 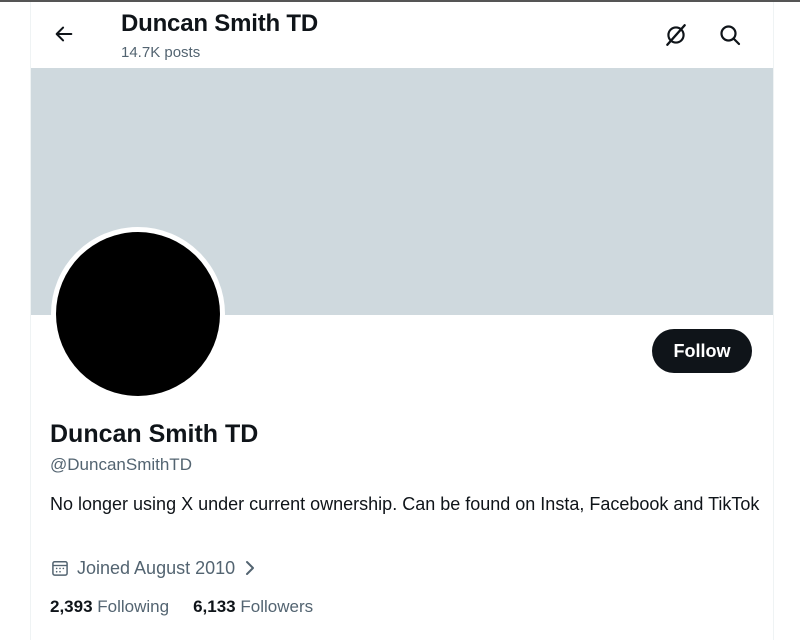 I want to click on follow-stats: 2,393 Following 6,133 Followers, so click(x=193, y=607).